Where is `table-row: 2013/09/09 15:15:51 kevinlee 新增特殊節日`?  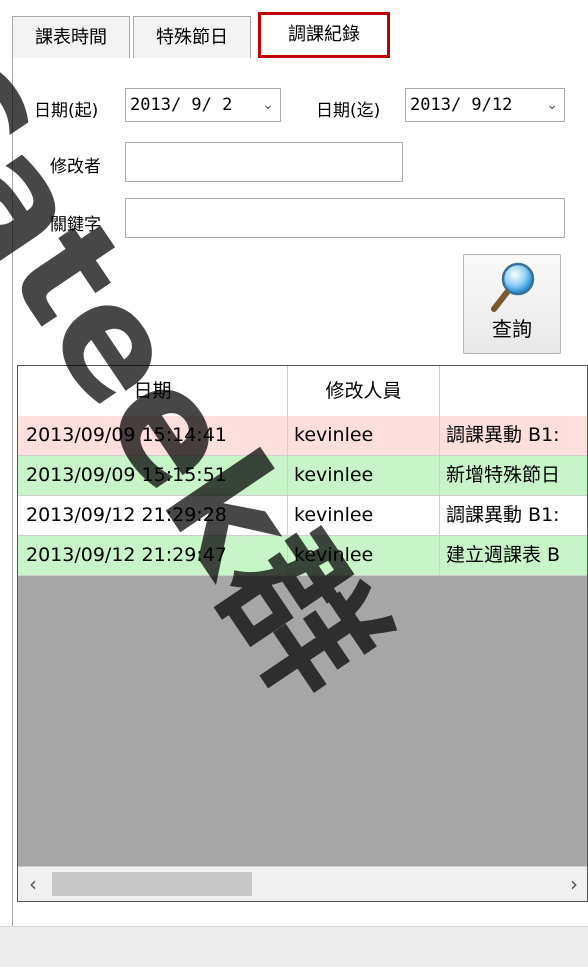 table-row: 2013/09/09 15:15:51 kevinlee 新增特殊節日 is located at coordinates (302, 476).